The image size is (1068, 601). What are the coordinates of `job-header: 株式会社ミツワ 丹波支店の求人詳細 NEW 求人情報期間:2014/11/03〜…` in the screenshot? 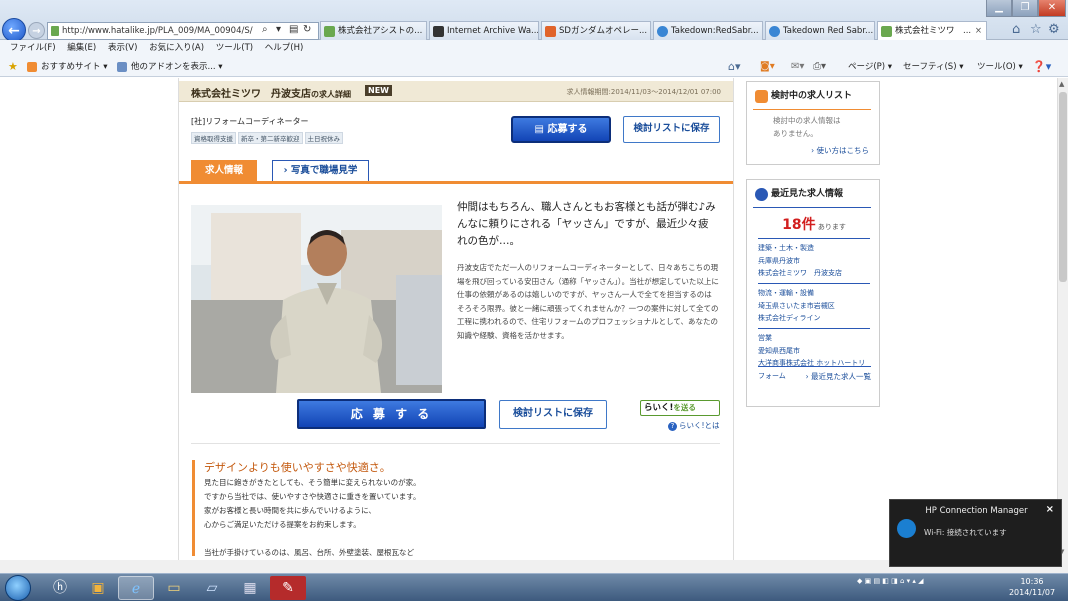 It's located at (456, 91).